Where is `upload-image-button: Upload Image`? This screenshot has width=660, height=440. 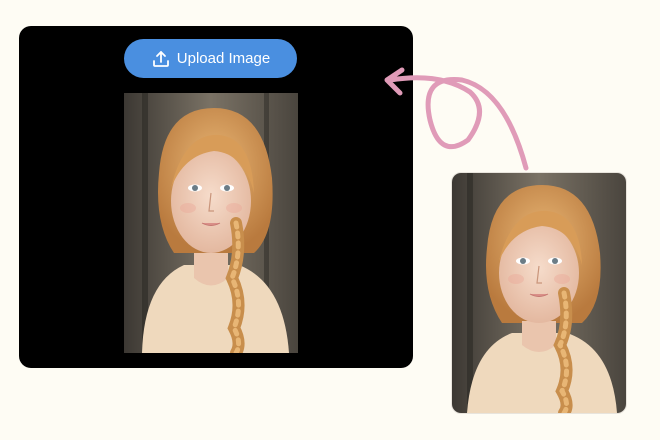 upload-image-button: Upload Image is located at coordinates (210, 58).